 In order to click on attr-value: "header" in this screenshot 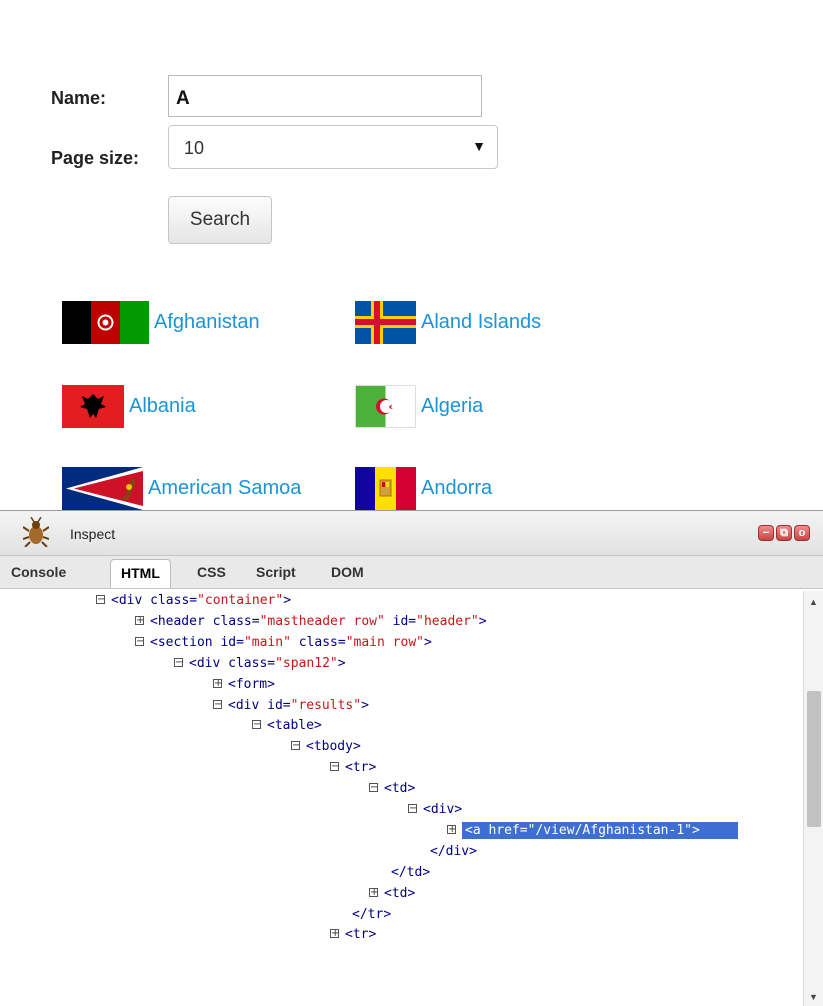, I will do `click(447, 621)`.